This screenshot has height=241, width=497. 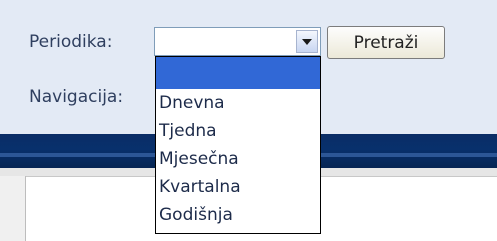 I want to click on navigacija-label: Navigacija:, so click(x=76, y=97).